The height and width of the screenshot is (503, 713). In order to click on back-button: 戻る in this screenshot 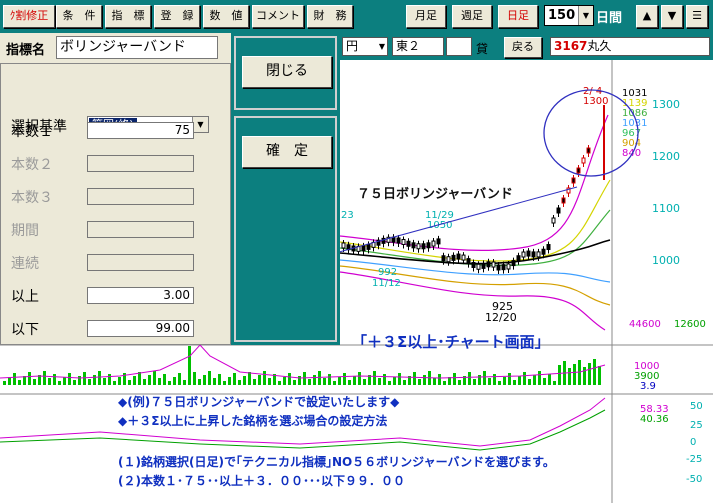, I will do `click(523, 47)`.